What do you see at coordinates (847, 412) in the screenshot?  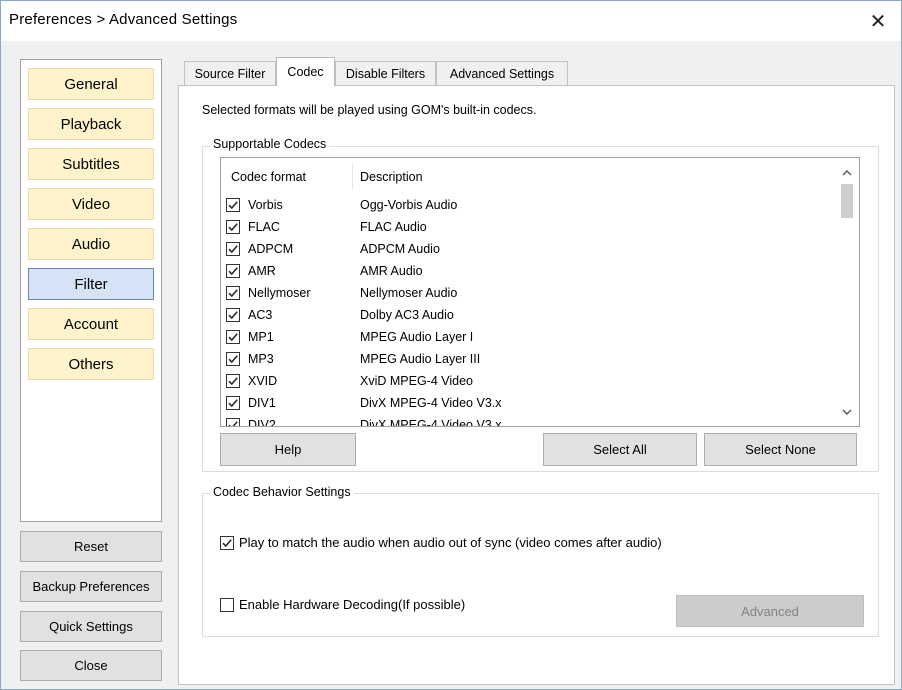 I see `scroll-down-arrow-icon` at bounding box center [847, 412].